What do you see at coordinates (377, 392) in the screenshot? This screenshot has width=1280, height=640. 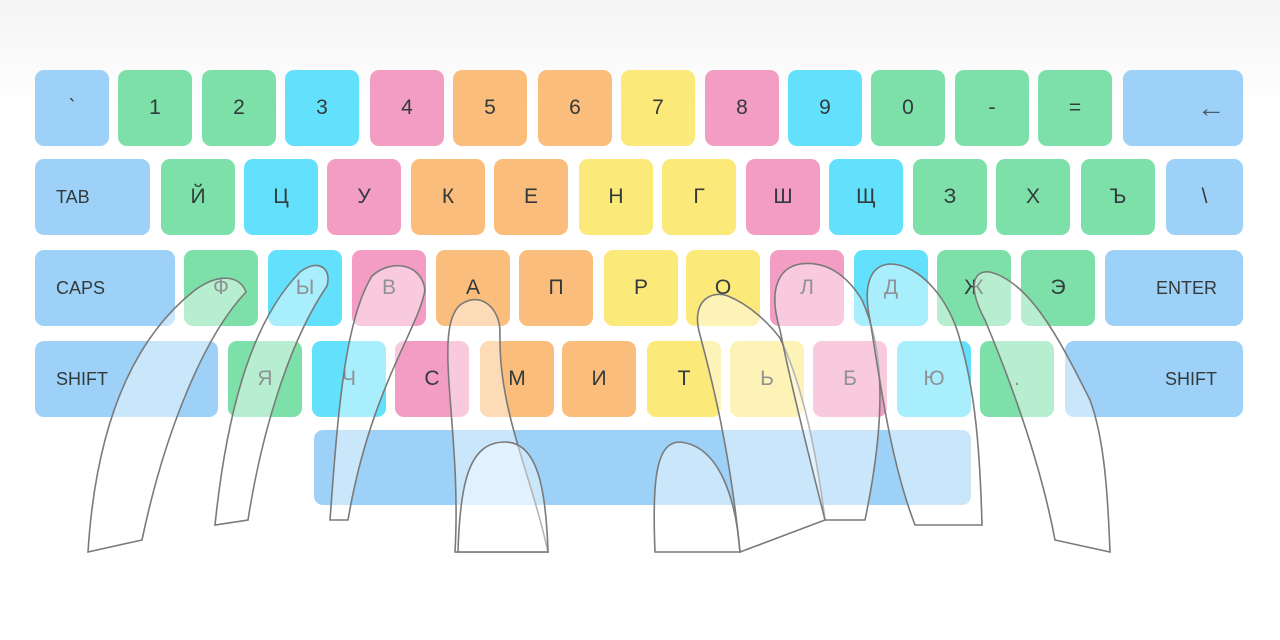 I see `left-middle-finger` at bounding box center [377, 392].